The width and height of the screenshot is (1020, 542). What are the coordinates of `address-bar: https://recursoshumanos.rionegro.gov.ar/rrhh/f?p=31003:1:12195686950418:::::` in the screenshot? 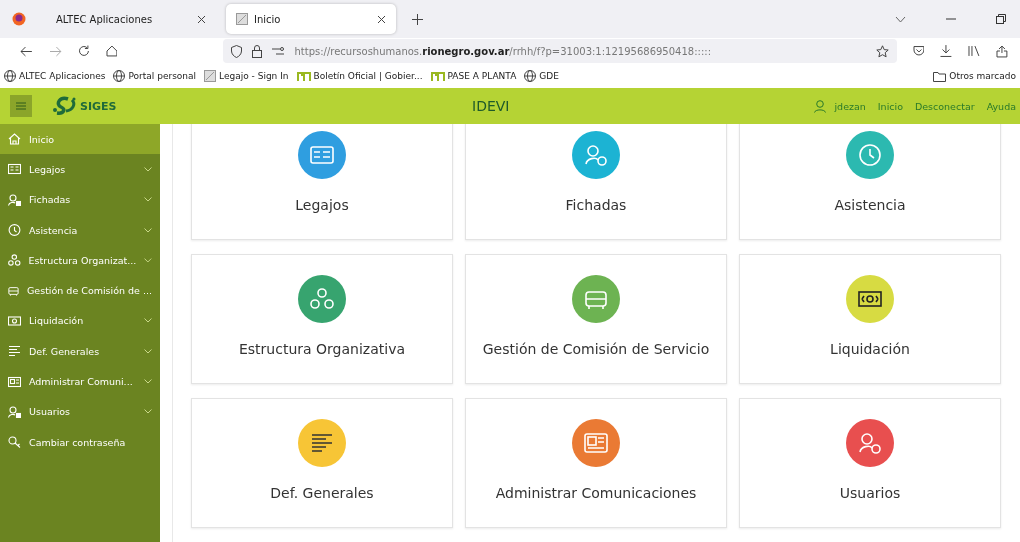 It's located at (560, 51).